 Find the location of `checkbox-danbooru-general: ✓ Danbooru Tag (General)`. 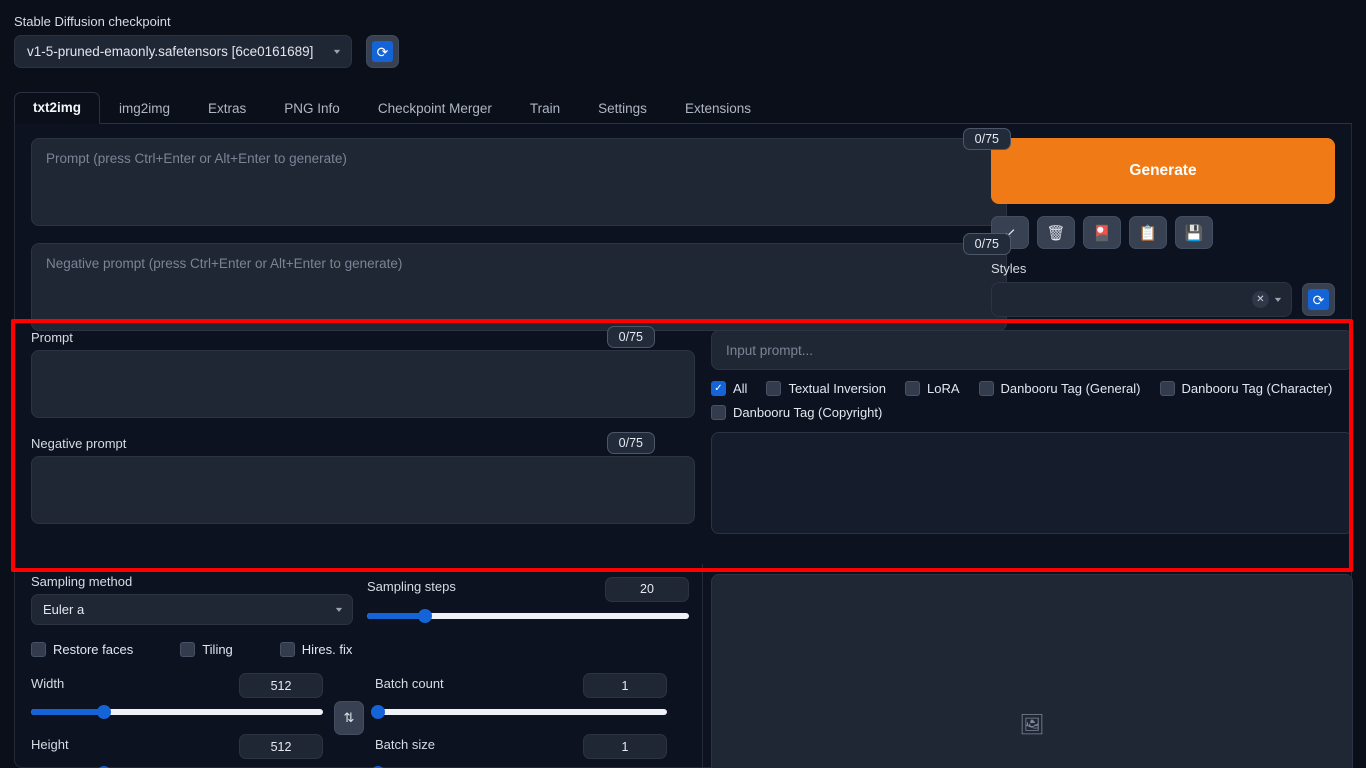

checkbox-danbooru-general: ✓ Danbooru Tag (General) is located at coordinates (1059, 388).